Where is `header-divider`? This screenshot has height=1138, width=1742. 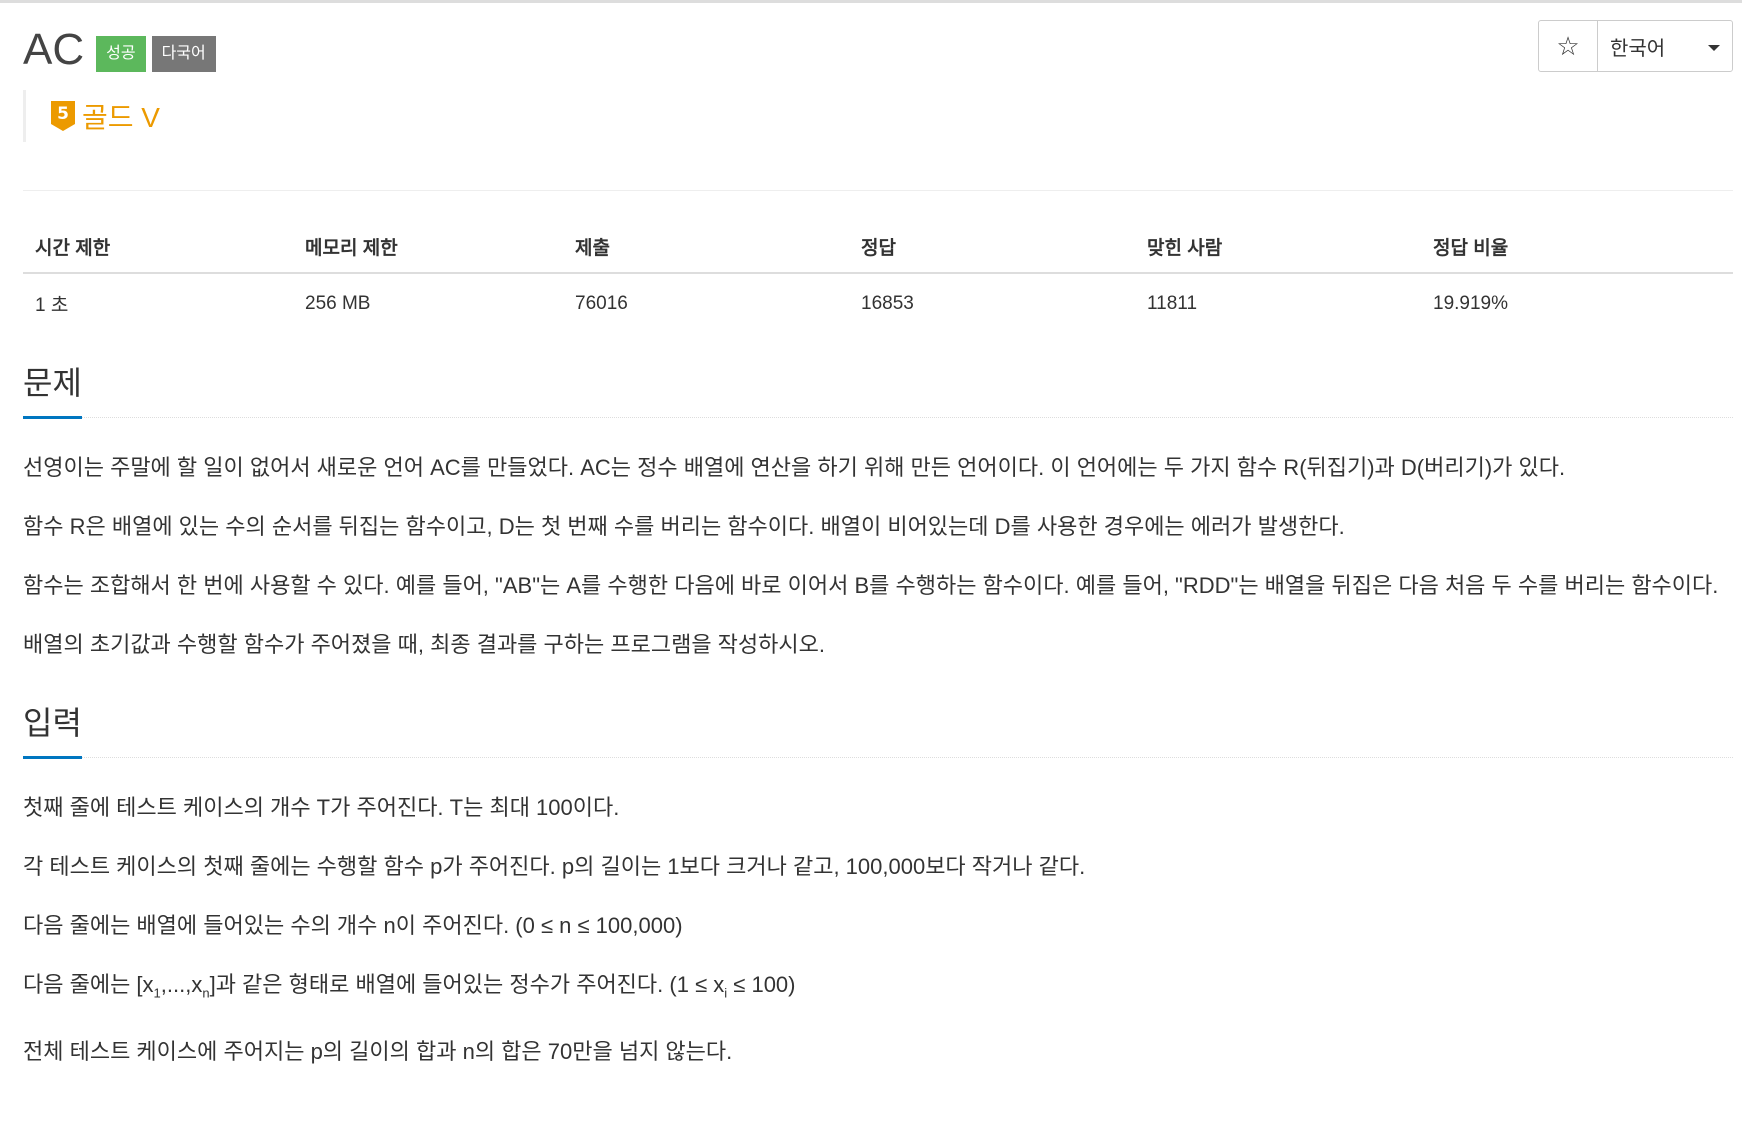
header-divider is located at coordinates (878, 190).